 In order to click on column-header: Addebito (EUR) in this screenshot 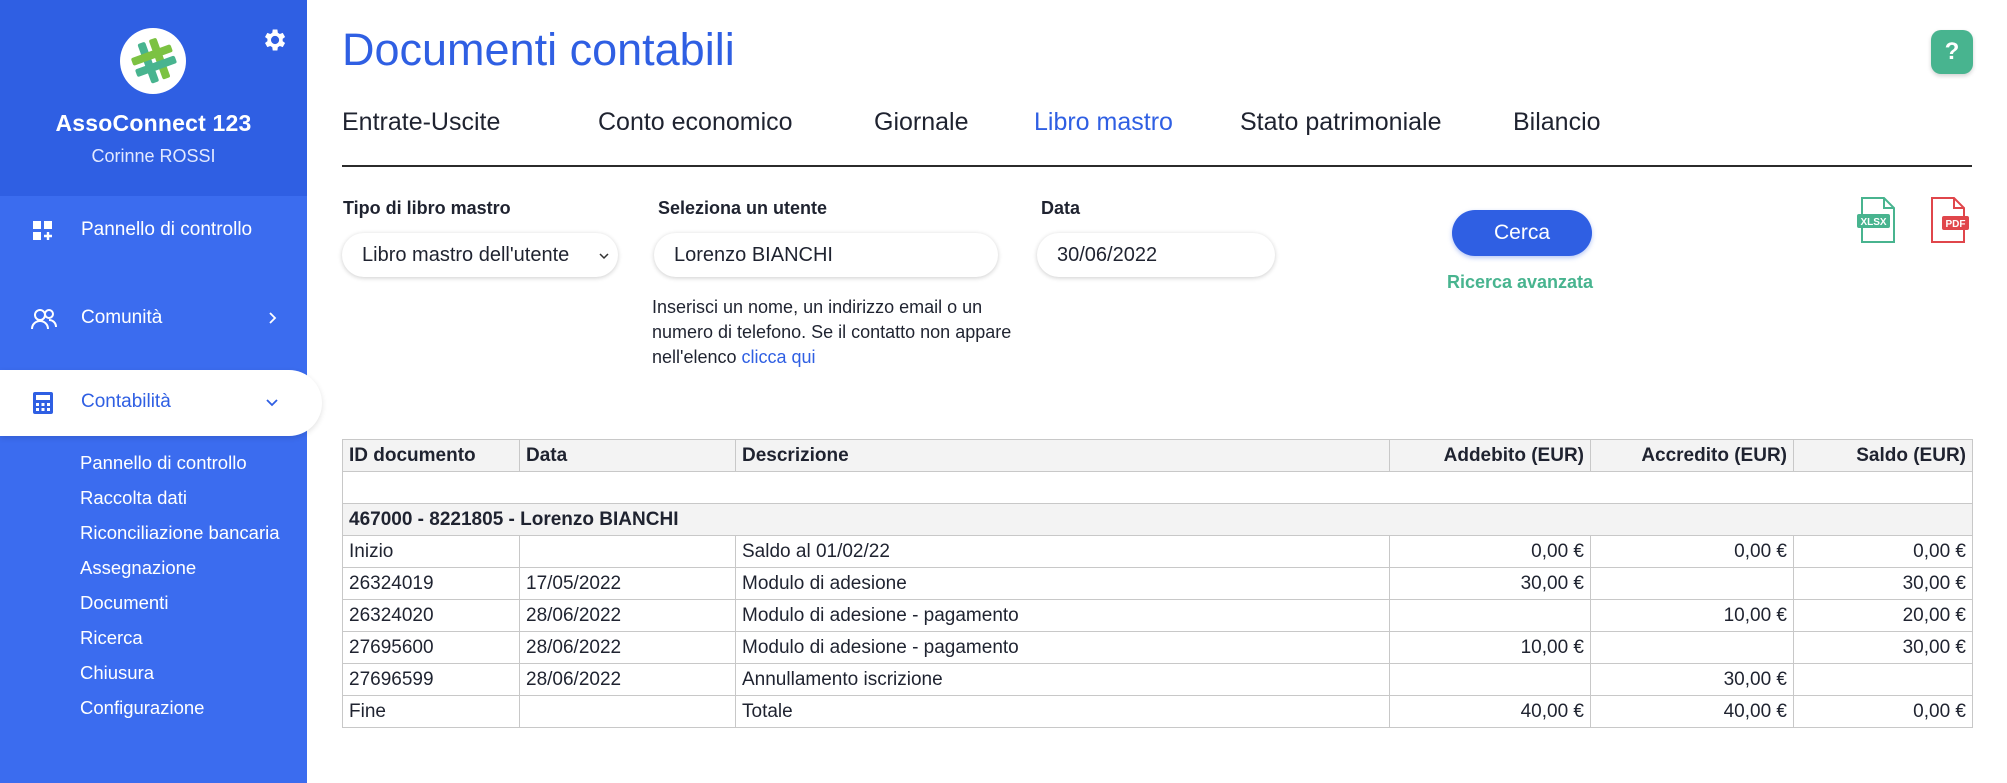, I will do `click(1490, 455)`.